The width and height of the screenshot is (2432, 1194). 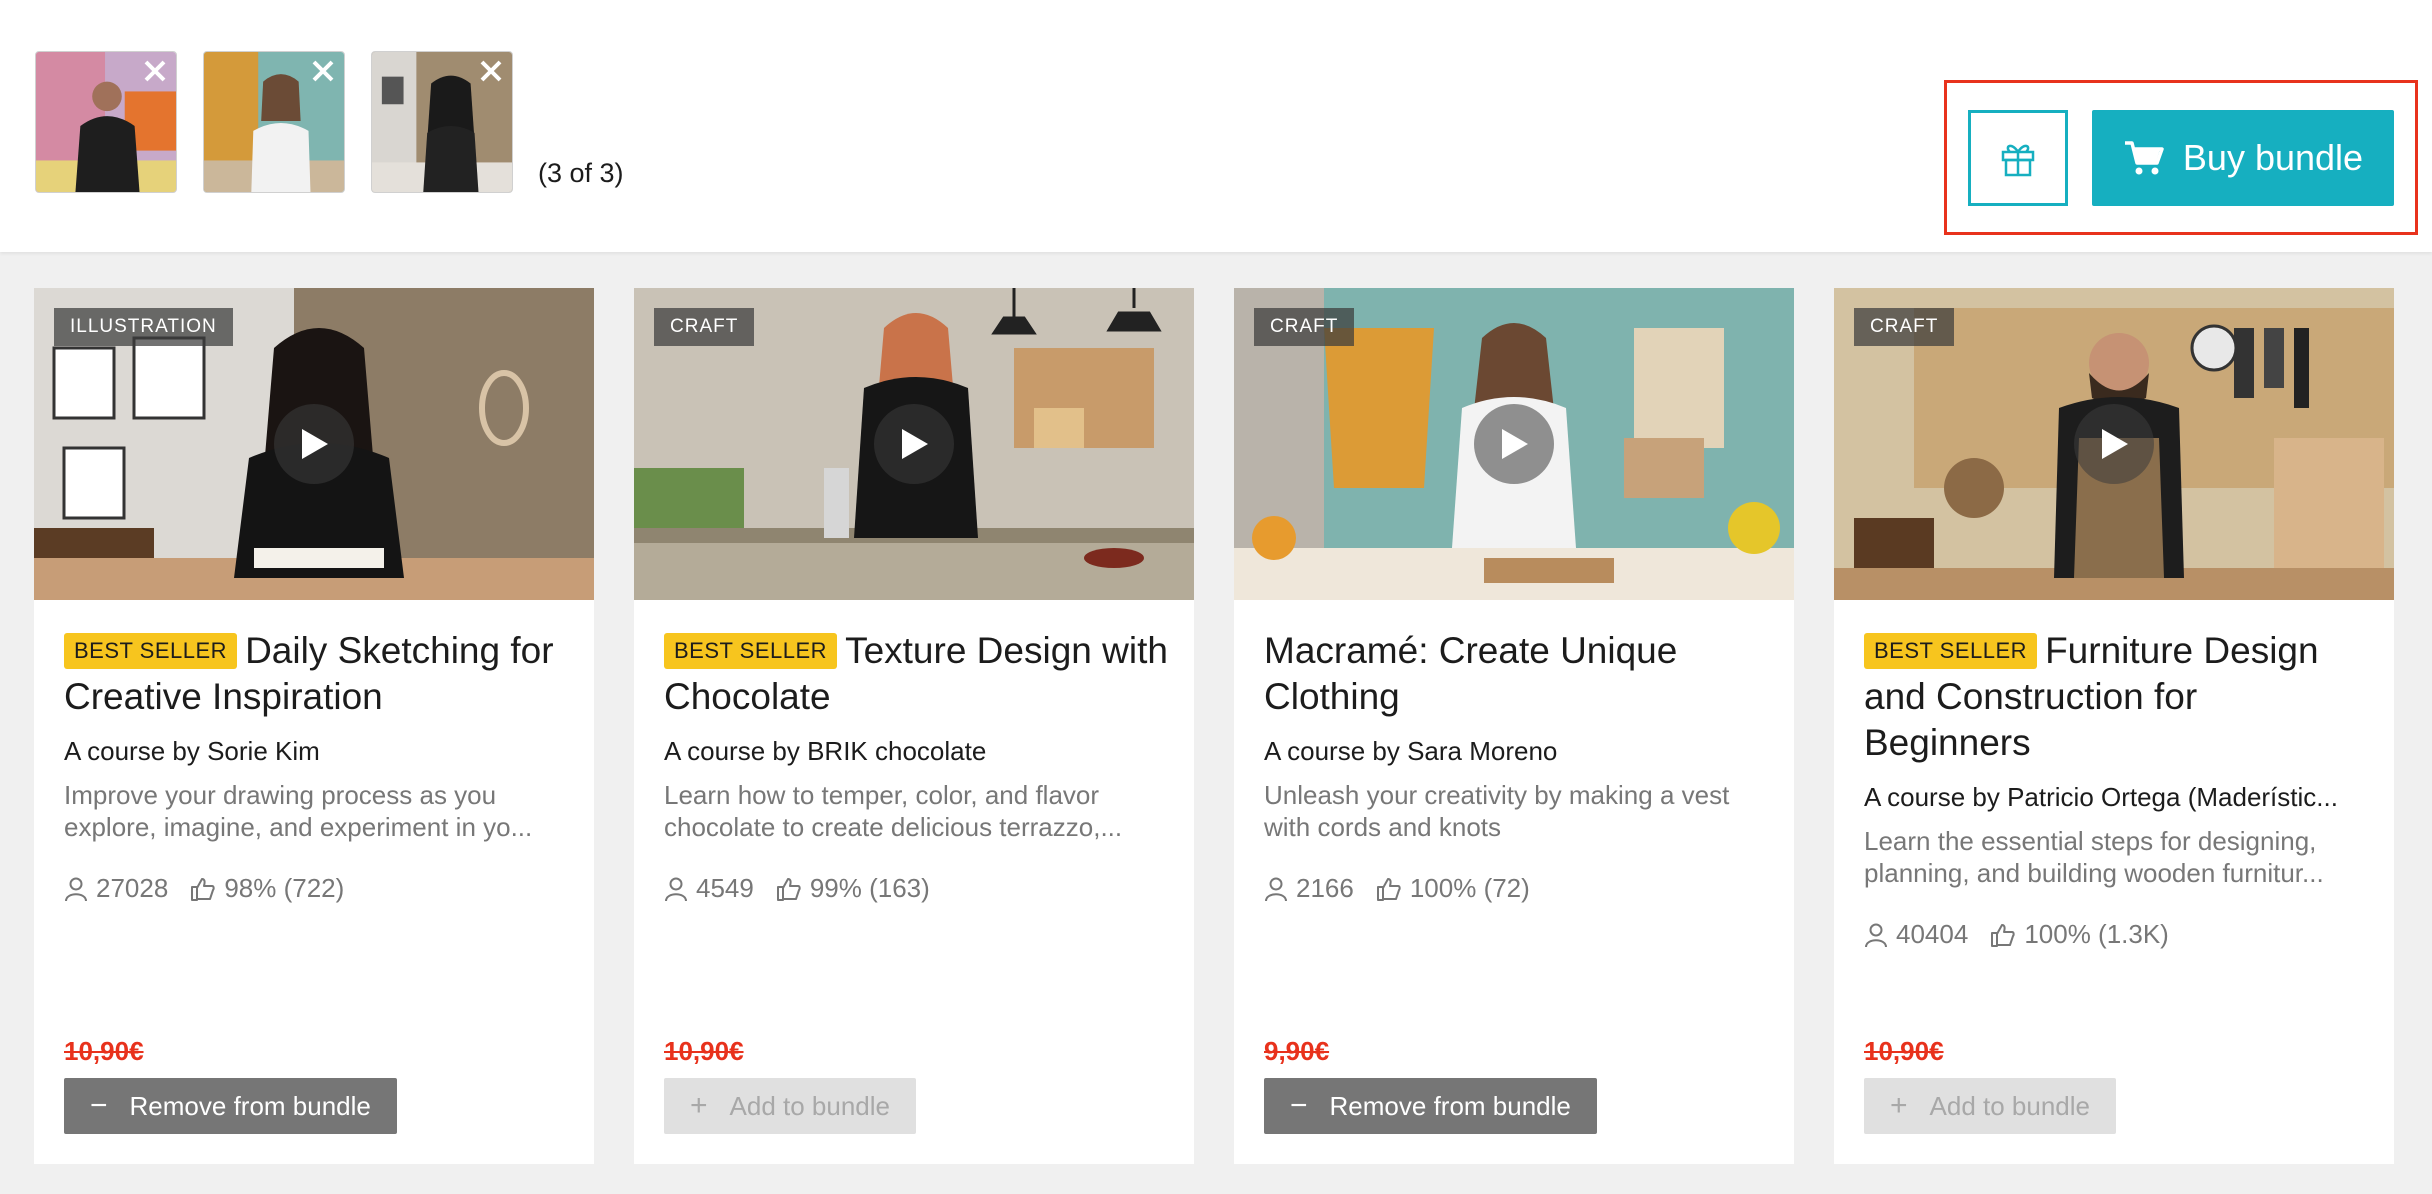 I want to click on students-stat: 40404, so click(x=1916, y=934).